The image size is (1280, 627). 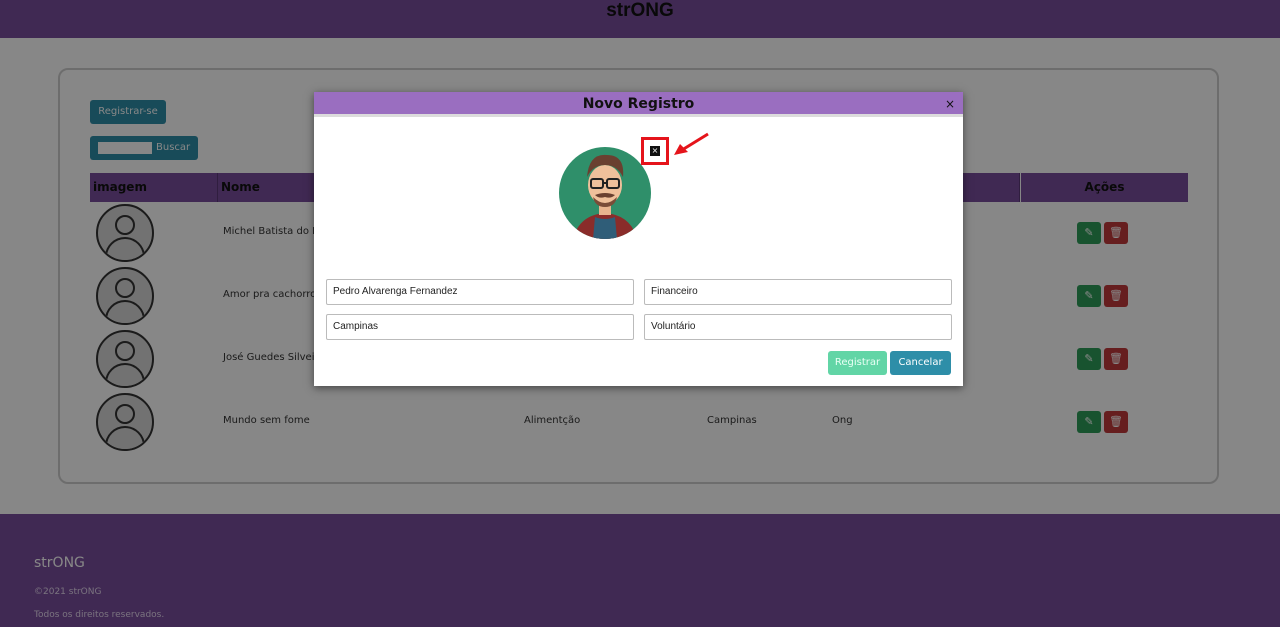 I want to click on role-field: Voluntário, so click(x=798, y=327).